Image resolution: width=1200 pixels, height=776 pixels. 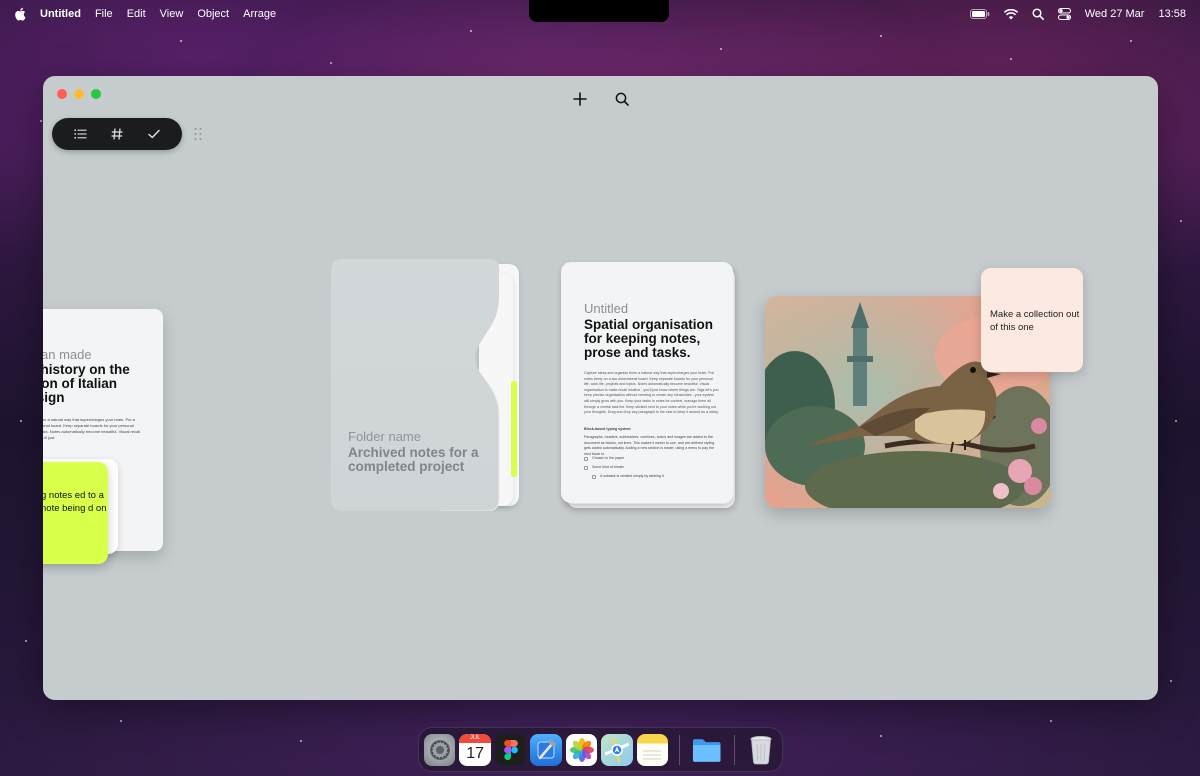 What do you see at coordinates (1038, 14) in the screenshot?
I see `spotlight-search-icon` at bounding box center [1038, 14].